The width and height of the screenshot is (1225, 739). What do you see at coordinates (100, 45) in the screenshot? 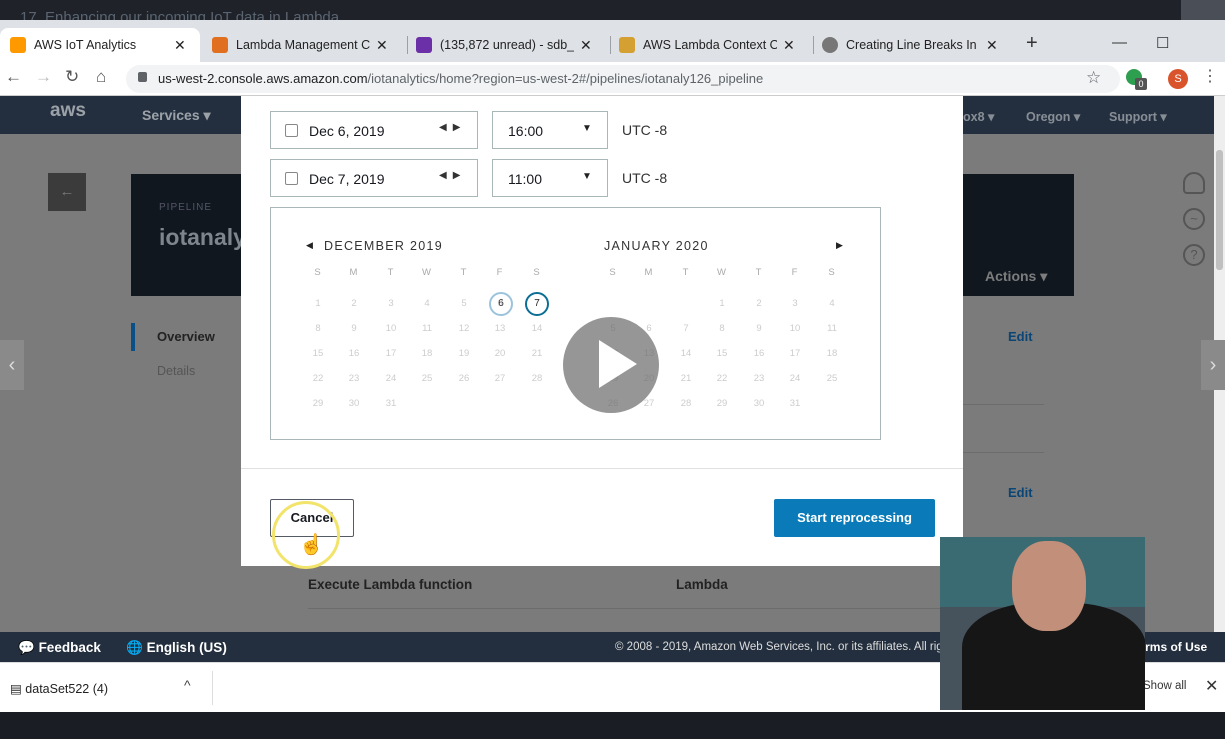
I see `tab-aws-iot-analytics: AWS IoT Analytics ✕` at bounding box center [100, 45].